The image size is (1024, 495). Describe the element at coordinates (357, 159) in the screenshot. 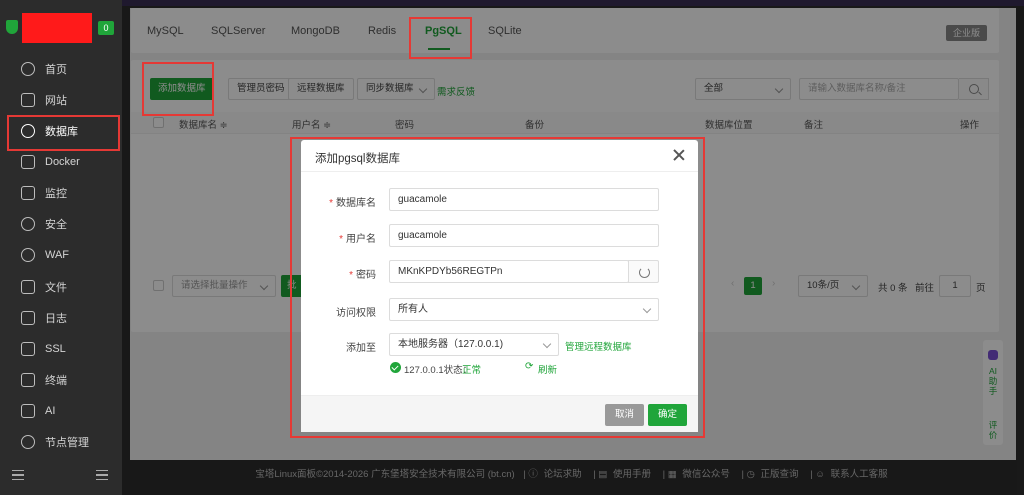

I see `modal-title: 添加pgsql数据库` at that location.